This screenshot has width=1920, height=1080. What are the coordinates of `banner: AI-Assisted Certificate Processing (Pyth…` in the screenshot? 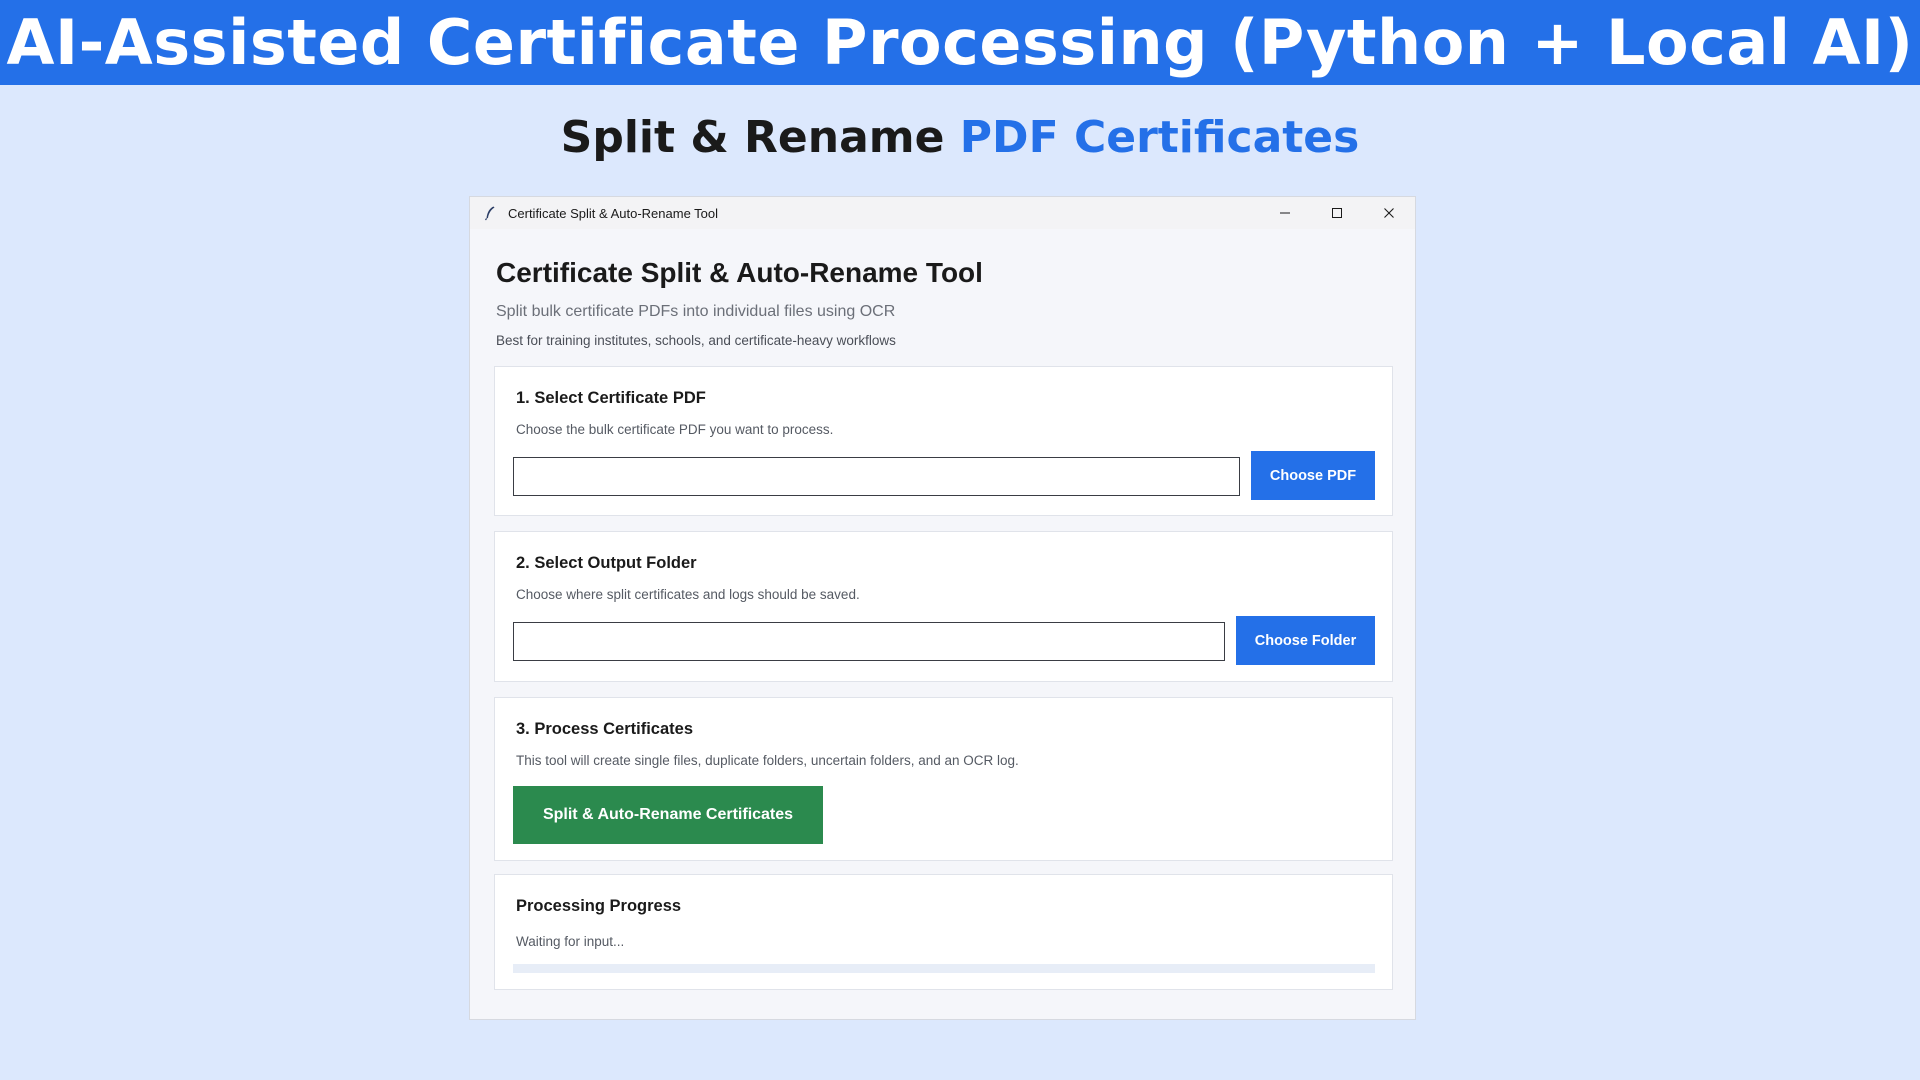 It's located at (960, 42).